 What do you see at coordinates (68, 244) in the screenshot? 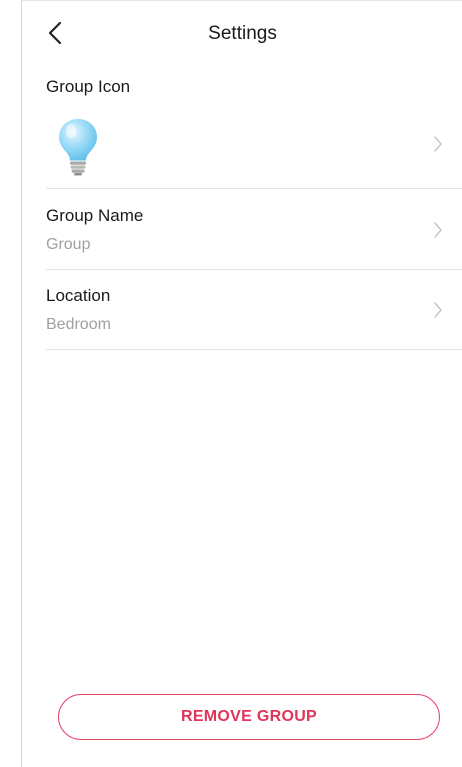
I see `group-name-value: Group` at bounding box center [68, 244].